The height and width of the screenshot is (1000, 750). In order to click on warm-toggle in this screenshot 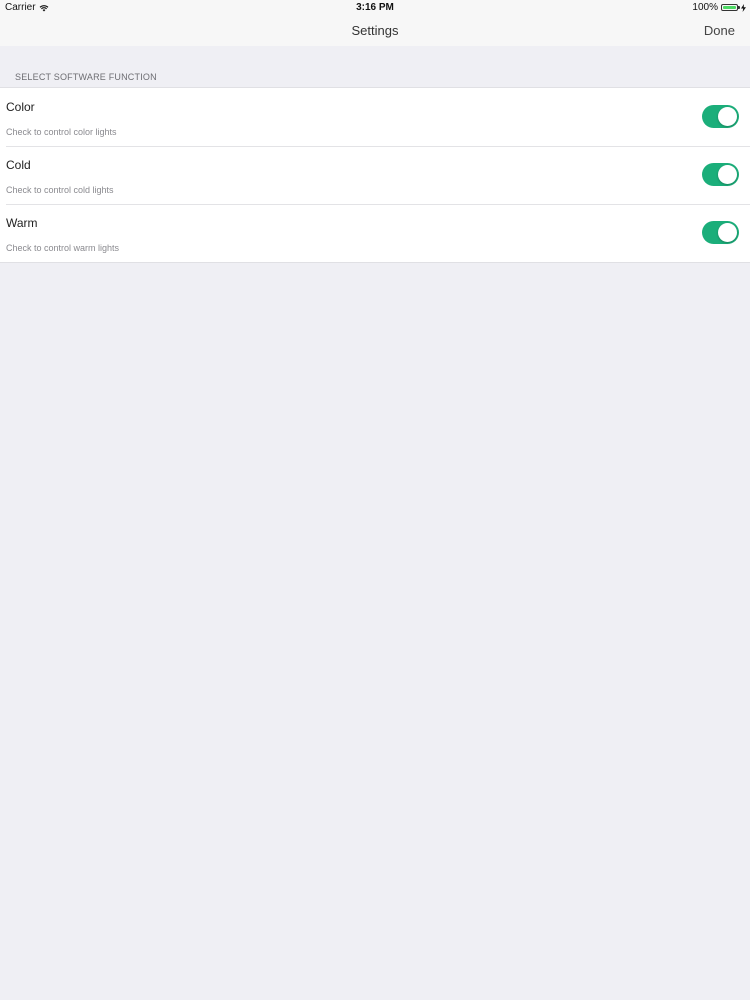, I will do `click(720, 232)`.